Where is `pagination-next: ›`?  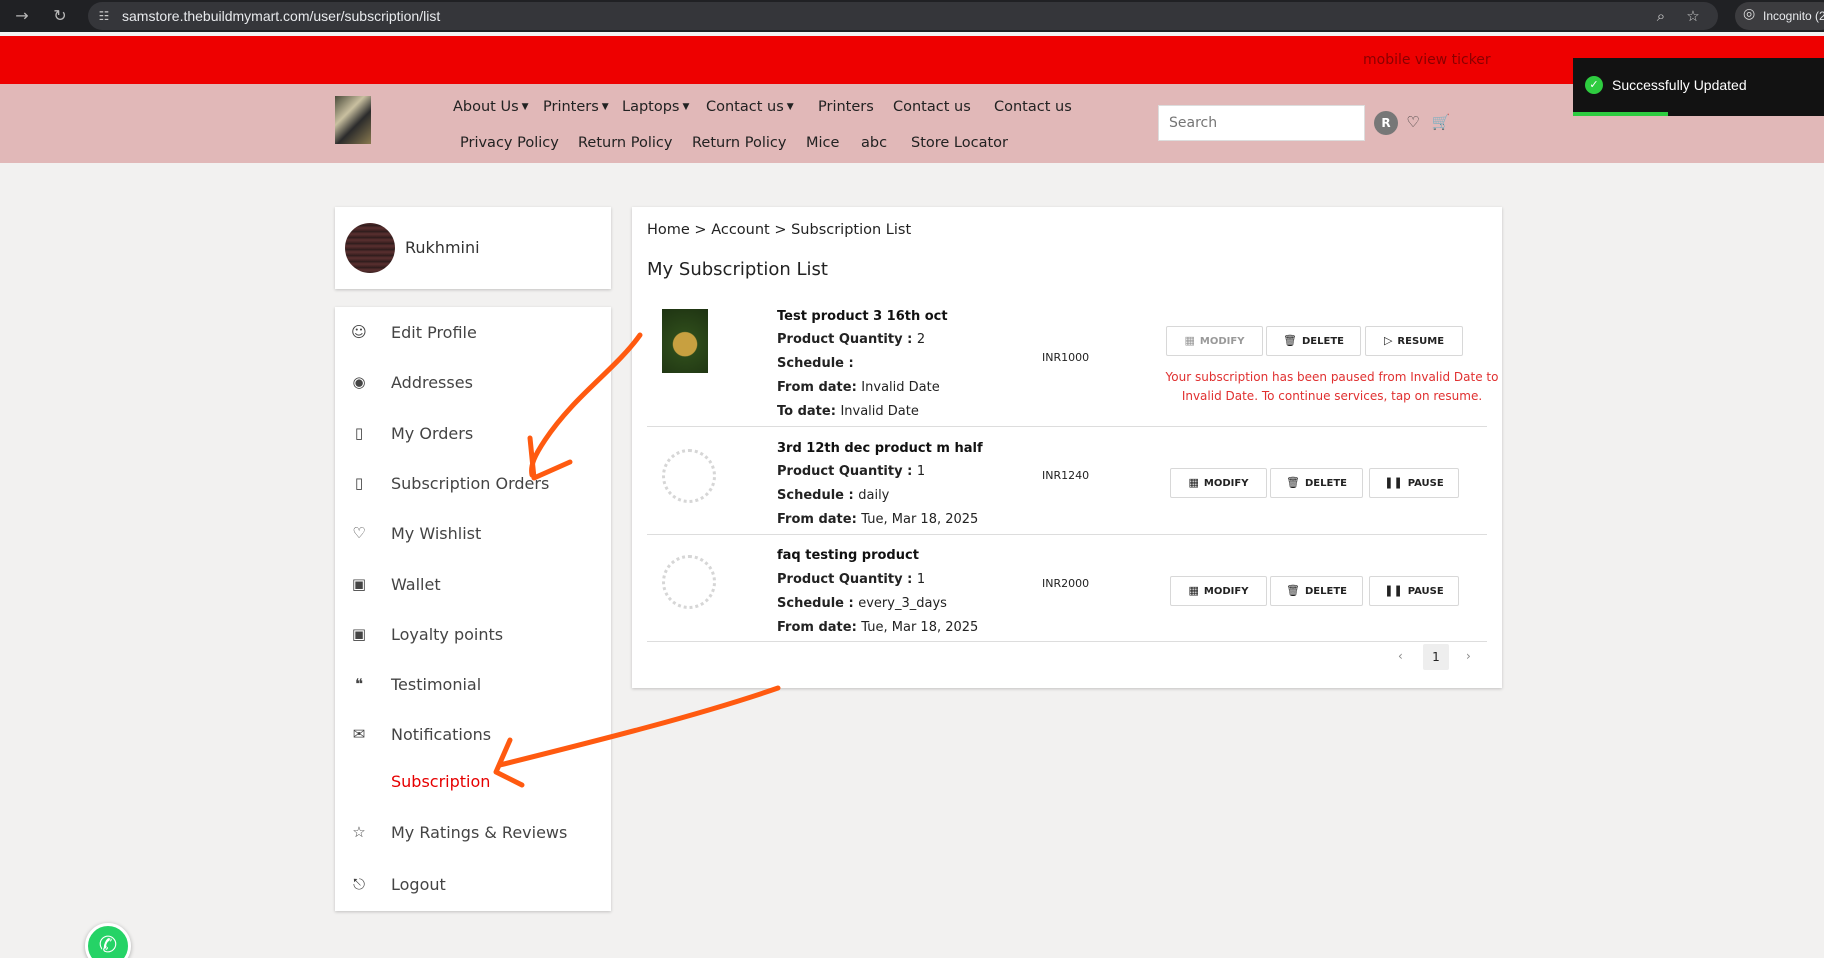
pagination-next: › is located at coordinates (1468, 656).